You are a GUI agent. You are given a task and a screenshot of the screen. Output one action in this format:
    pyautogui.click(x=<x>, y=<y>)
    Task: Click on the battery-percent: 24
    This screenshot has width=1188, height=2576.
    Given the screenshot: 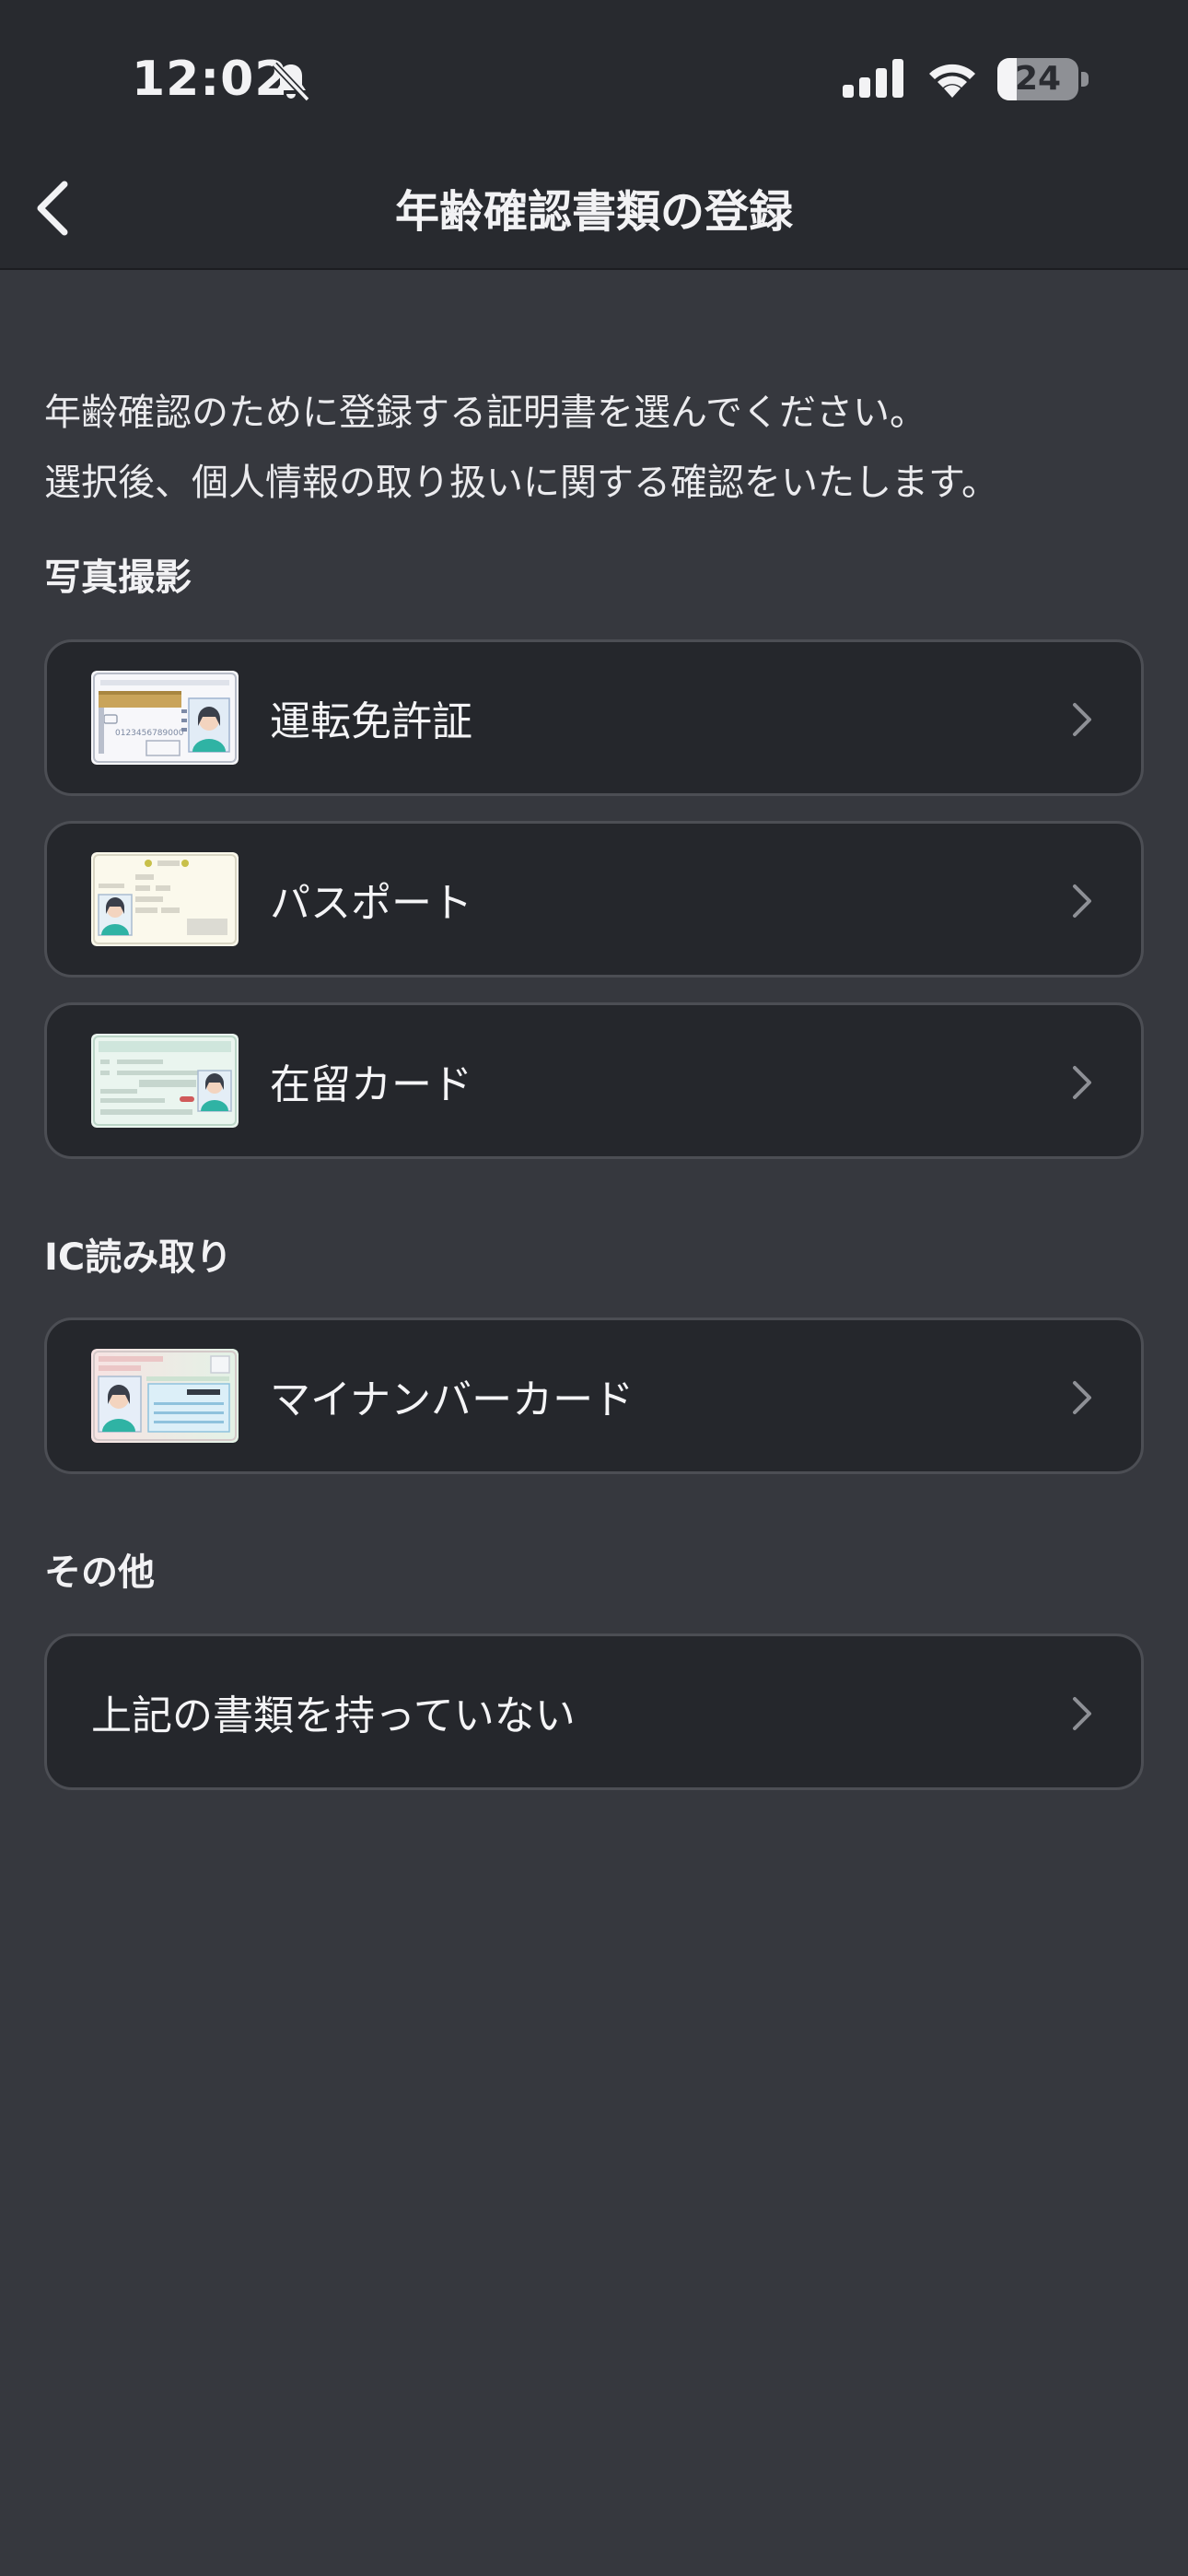 What is the action you would take?
    pyautogui.click(x=1038, y=79)
    